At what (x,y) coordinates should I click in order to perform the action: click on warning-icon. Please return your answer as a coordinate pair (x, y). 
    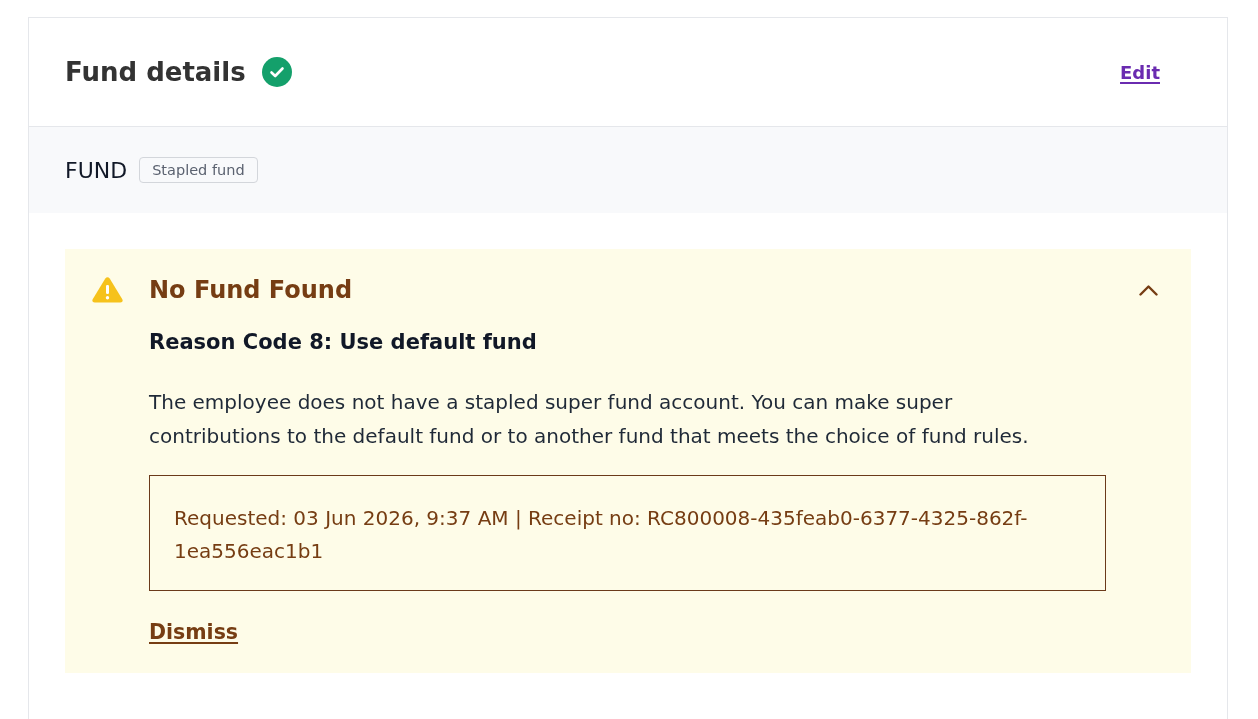
    Looking at the image, I should click on (107, 290).